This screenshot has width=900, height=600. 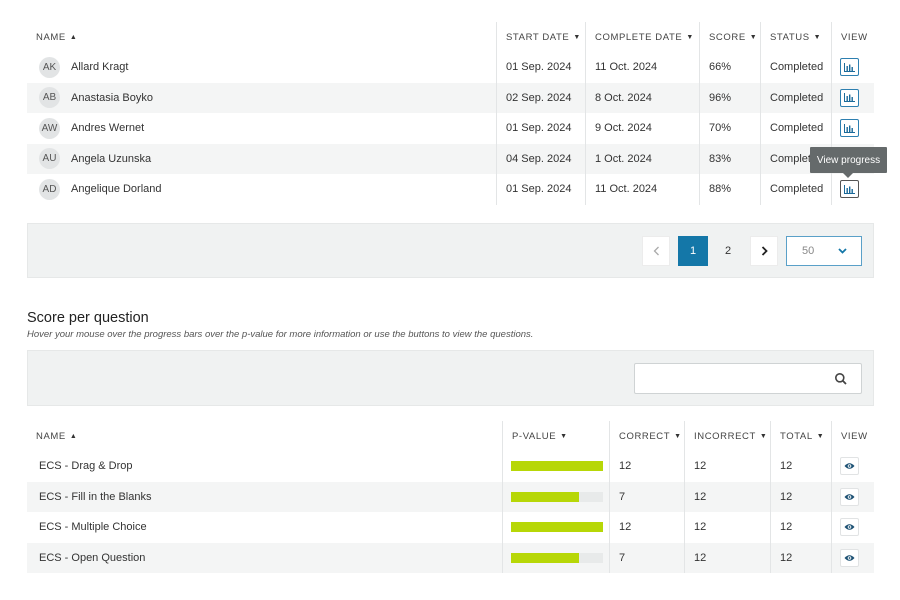 What do you see at coordinates (545, 496) in the screenshot?
I see `pvalue-bar-fill` at bounding box center [545, 496].